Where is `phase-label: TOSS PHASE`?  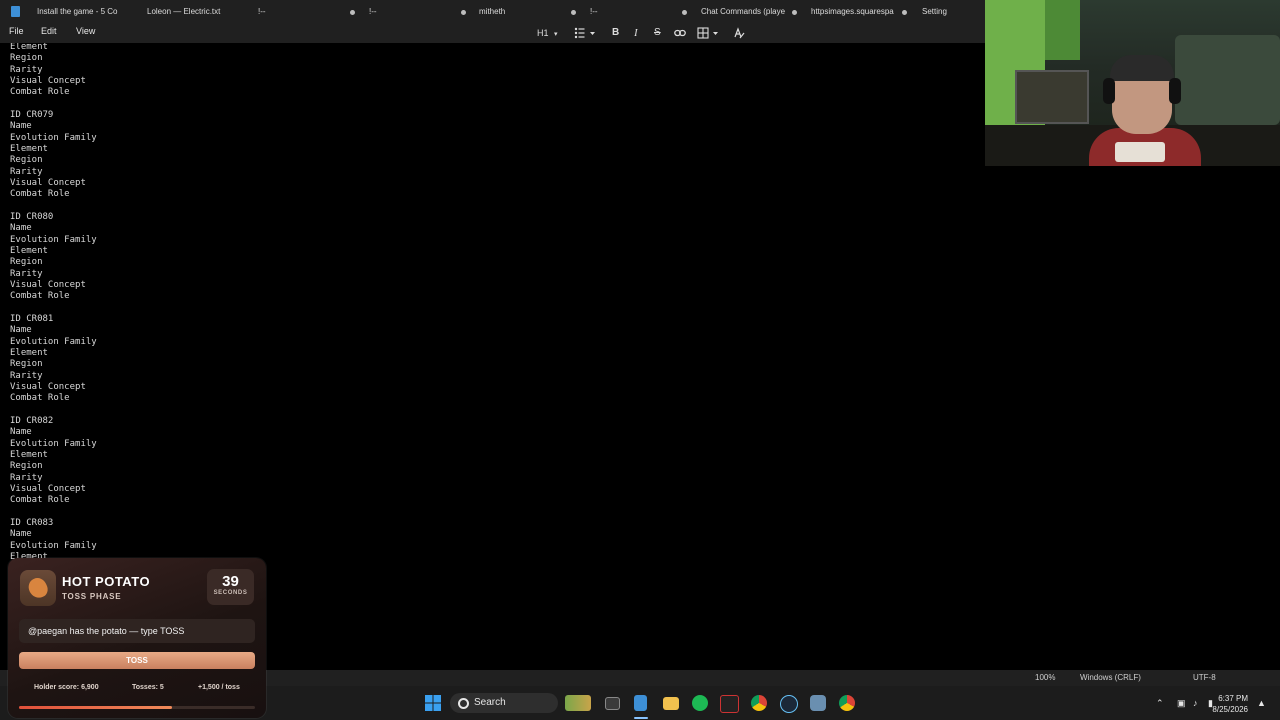
phase-label: TOSS PHASE is located at coordinates (92, 596).